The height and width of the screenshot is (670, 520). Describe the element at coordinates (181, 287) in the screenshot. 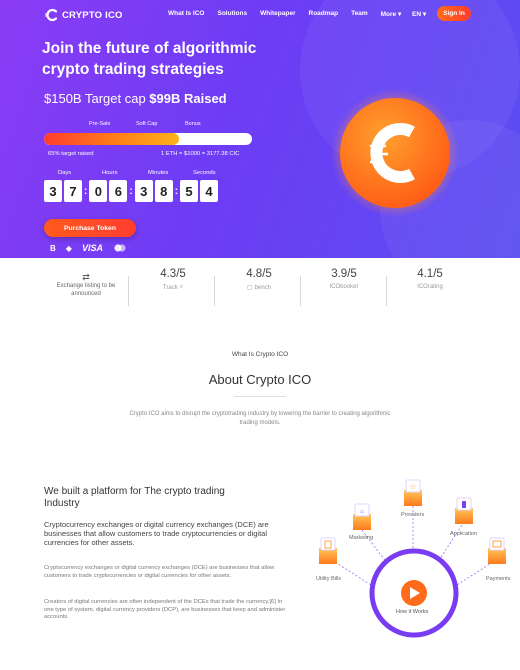

I see `magnifier-icon: ⌕` at that location.